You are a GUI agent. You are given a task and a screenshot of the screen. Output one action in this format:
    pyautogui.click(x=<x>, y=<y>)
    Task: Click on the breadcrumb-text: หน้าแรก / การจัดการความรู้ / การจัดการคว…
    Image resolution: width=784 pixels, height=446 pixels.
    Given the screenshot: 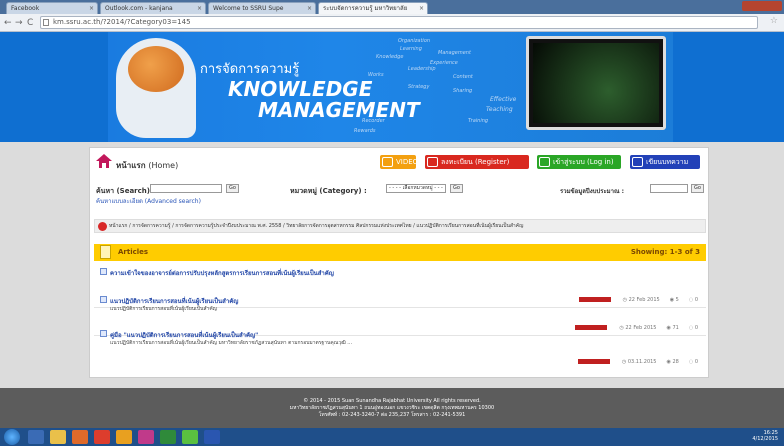 What is the action you would take?
    pyautogui.click(x=316, y=226)
    